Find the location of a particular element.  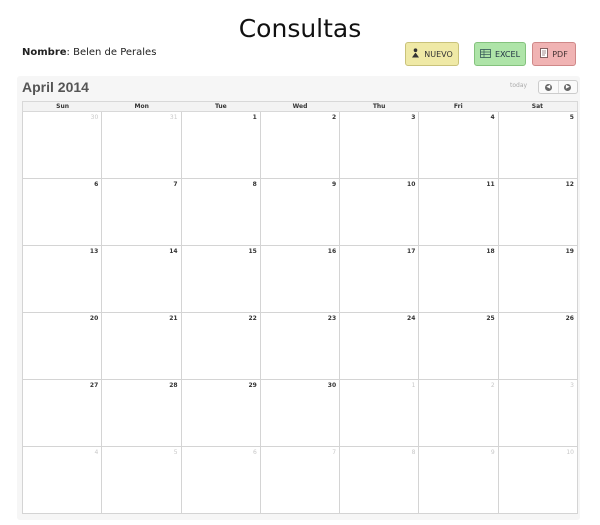

day-number: 19 is located at coordinates (569, 251).